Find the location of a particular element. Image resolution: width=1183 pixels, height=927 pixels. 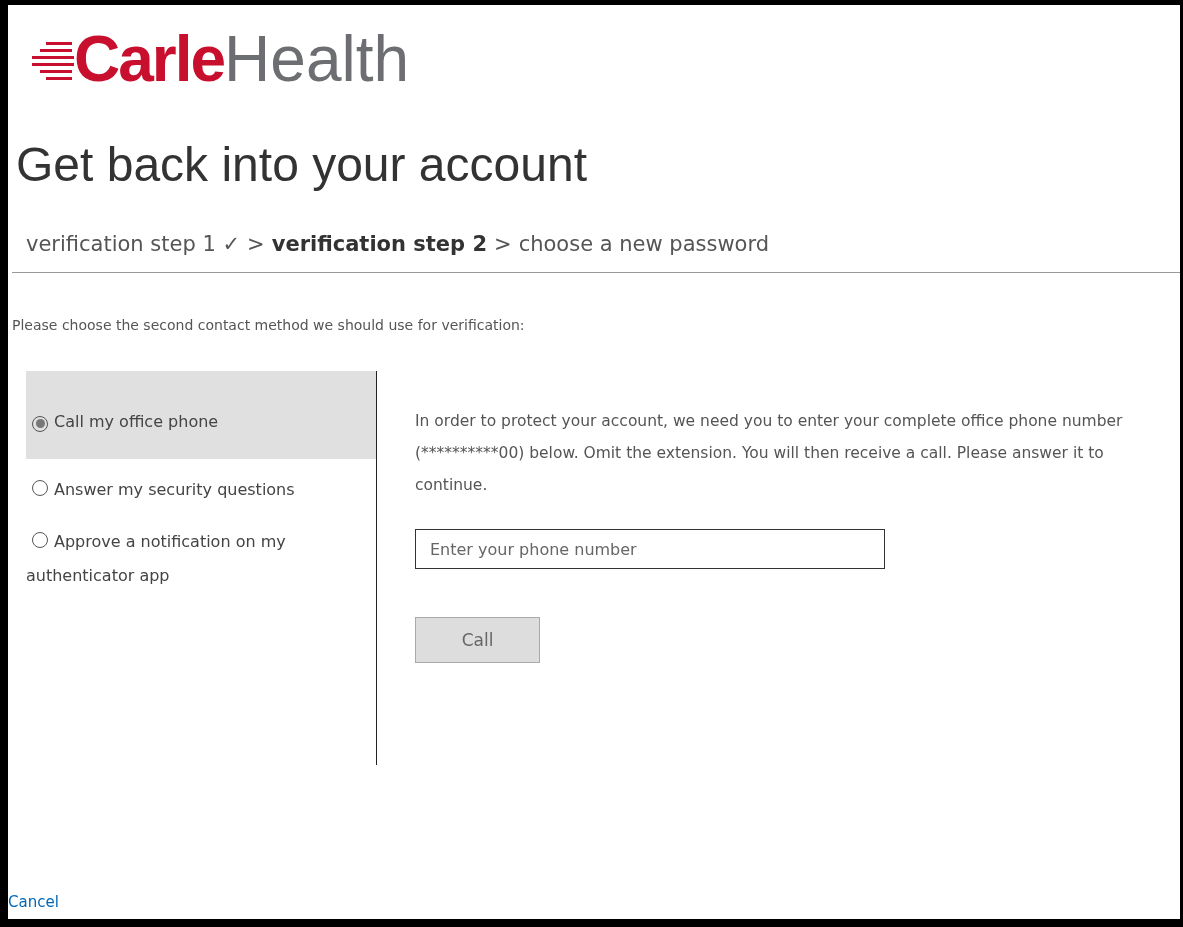

instruction-text: Please choose the second contact method we should use for verification: is located at coordinates (269, 325).